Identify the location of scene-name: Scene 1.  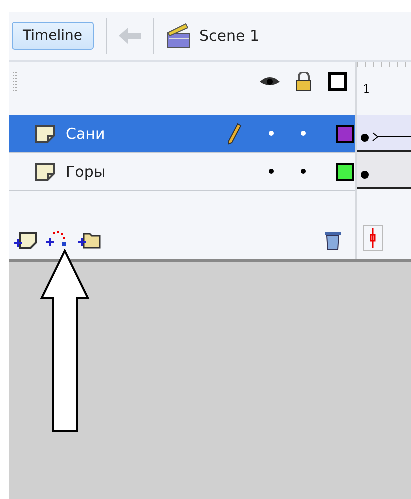
(230, 36).